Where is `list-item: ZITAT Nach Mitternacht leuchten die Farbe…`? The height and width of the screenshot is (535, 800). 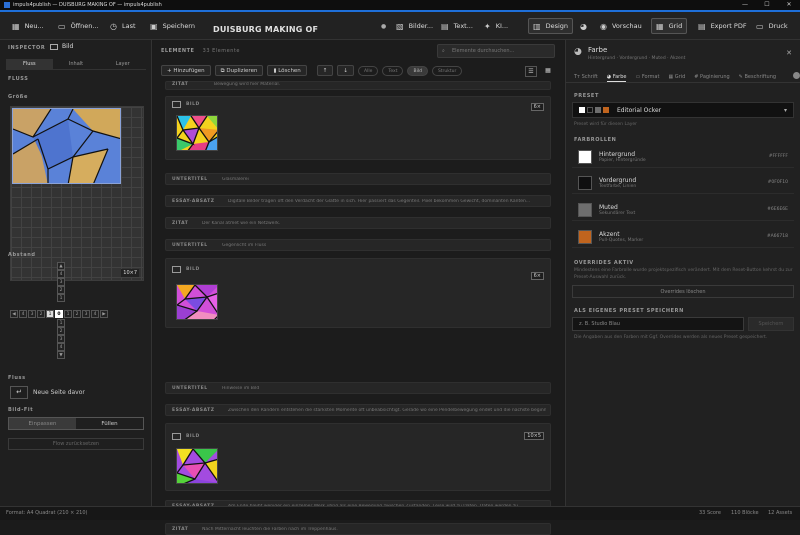
list-item: ZITAT Nach Mitternacht leuchten die Farbe… is located at coordinates (358, 529).